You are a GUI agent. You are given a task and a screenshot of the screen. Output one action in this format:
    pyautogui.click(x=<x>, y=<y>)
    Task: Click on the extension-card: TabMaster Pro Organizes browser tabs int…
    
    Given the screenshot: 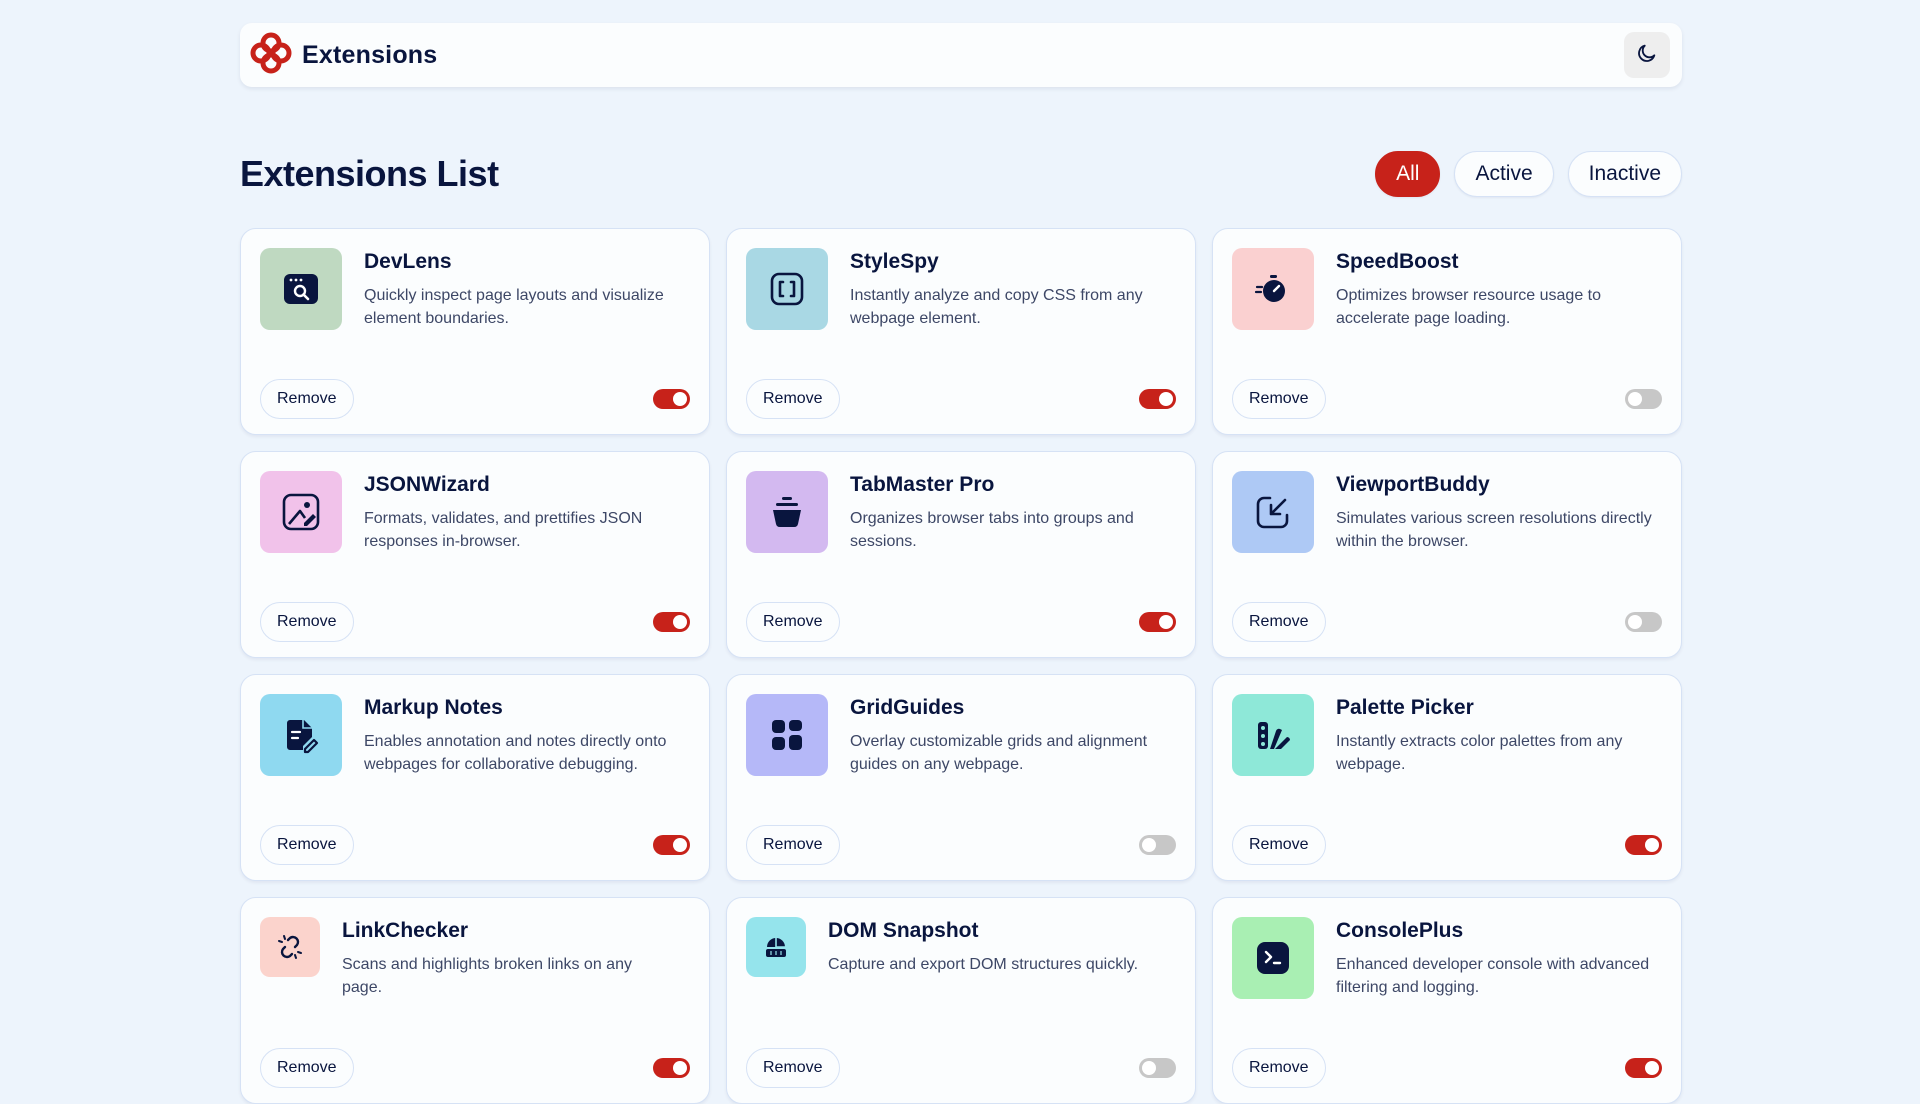 What is the action you would take?
    pyautogui.click(x=961, y=554)
    